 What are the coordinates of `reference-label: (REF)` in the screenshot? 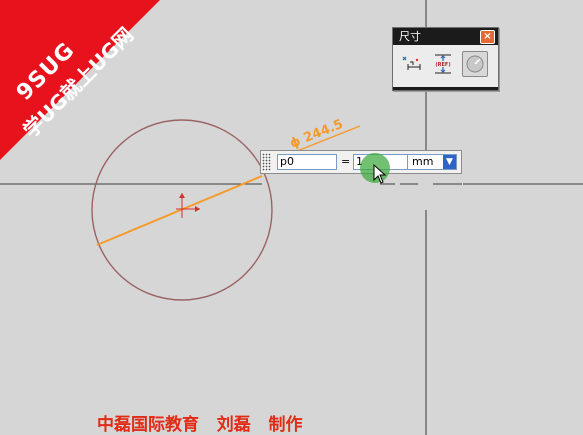 It's located at (442, 65).